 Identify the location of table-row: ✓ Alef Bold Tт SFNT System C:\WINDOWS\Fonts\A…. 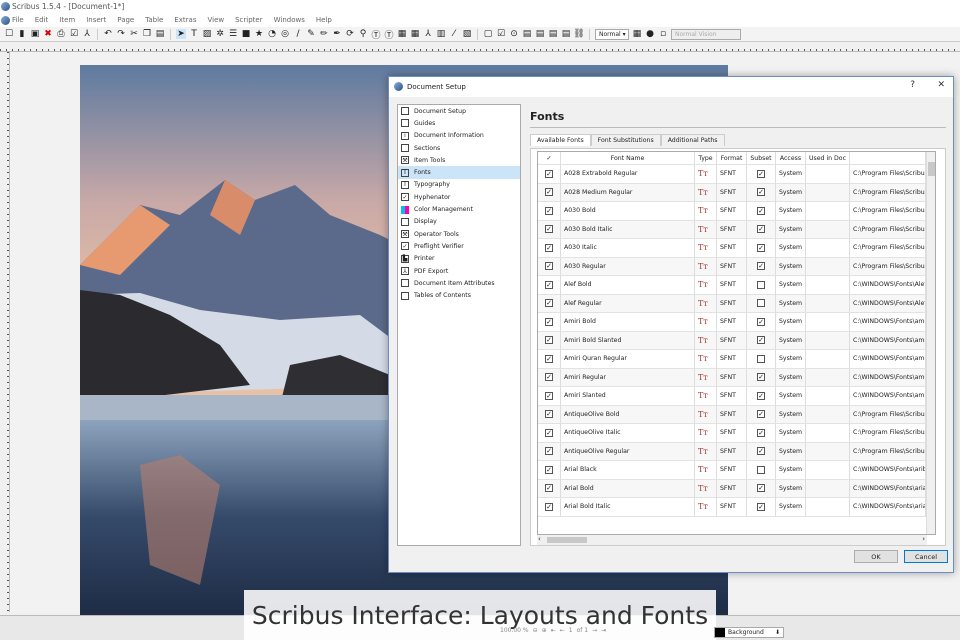
(736, 285).